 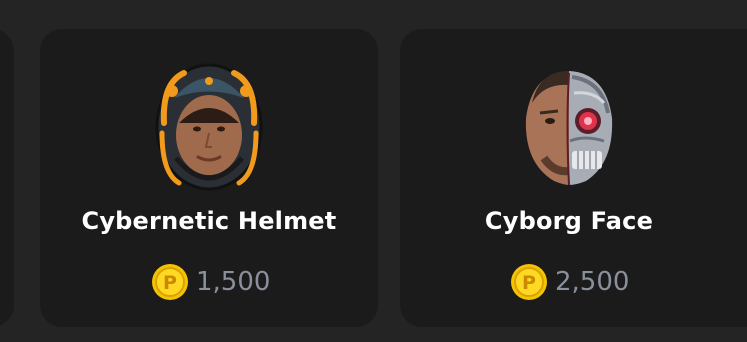 I want to click on store-item-card-partial, so click(x=7, y=178).